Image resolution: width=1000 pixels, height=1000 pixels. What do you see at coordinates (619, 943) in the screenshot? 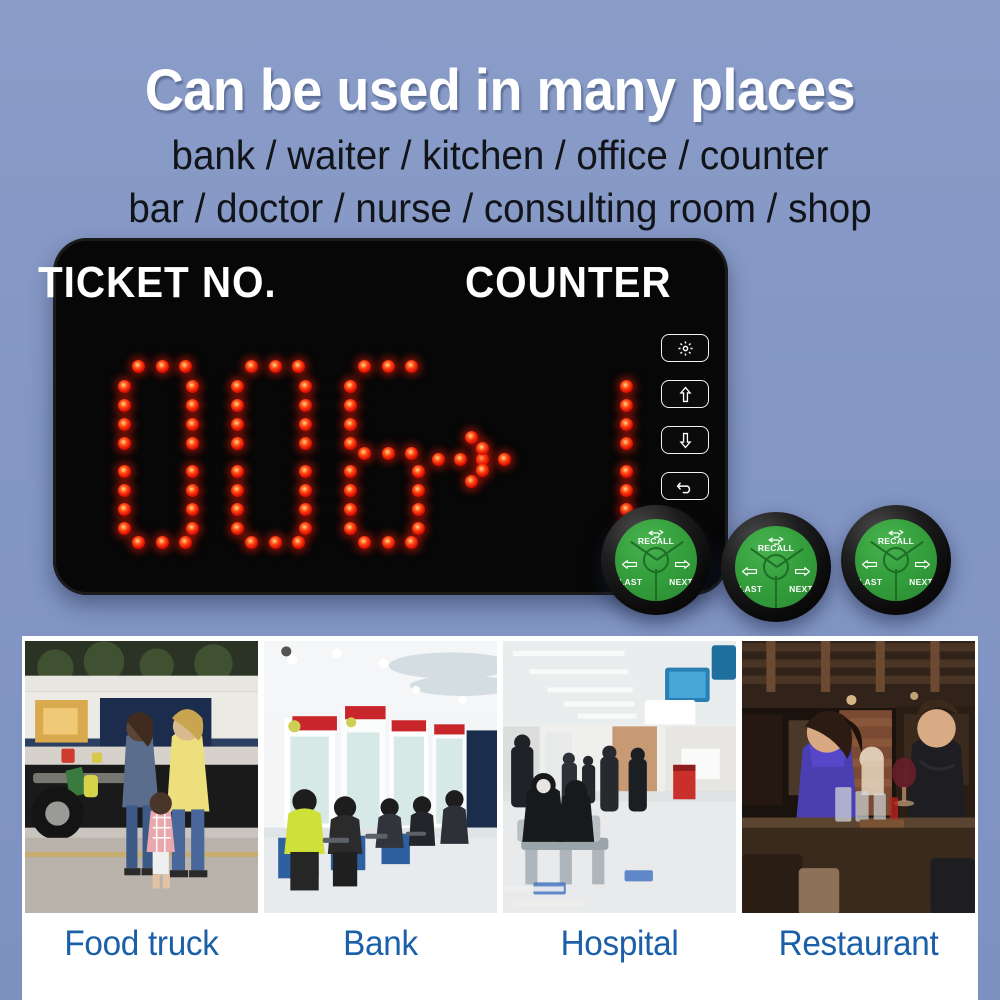
I see `caption-hospital: Hospital` at bounding box center [619, 943].